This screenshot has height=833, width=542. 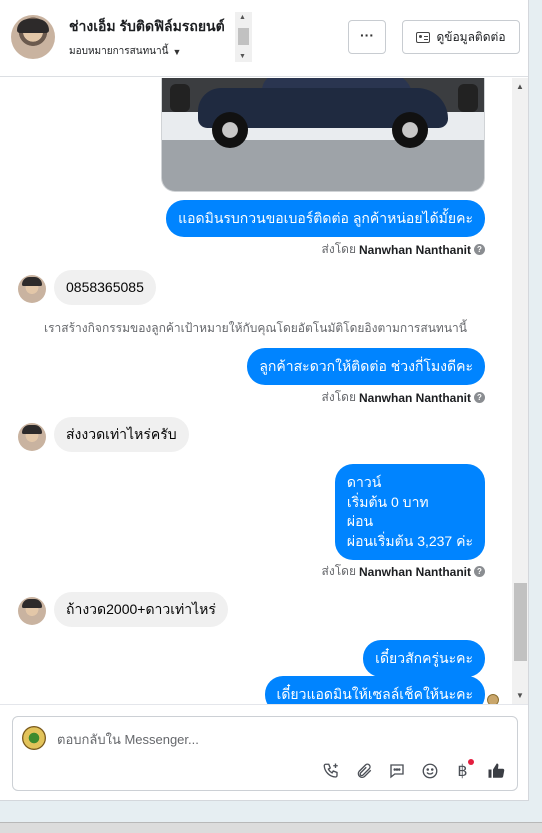 I want to click on reply-input, so click(x=272, y=739).